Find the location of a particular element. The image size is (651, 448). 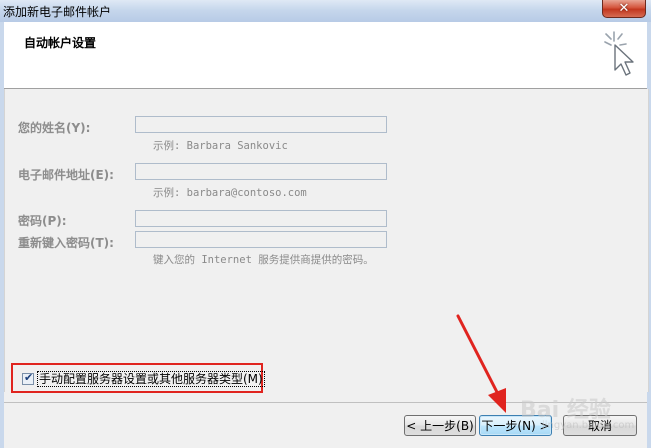

close-button: ✕ is located at coordinates (624, 9).